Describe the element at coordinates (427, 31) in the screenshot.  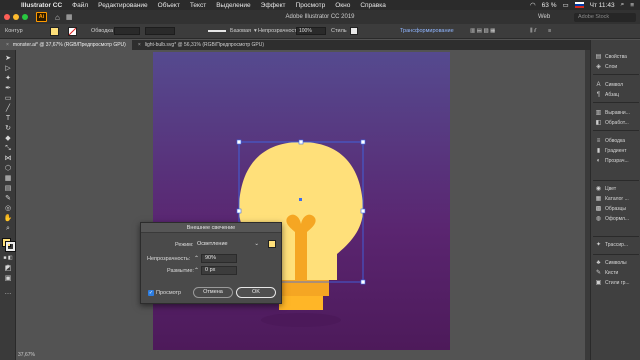
I see `transform-link: Трансформирование` at that location.